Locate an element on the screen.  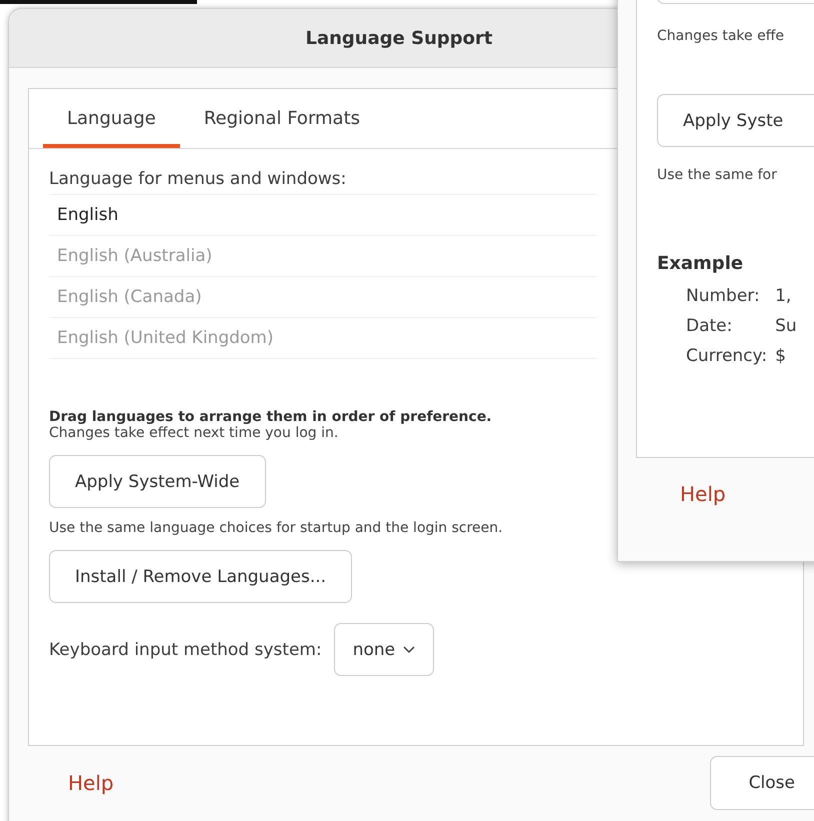
list-heading: Language for menus and windows: is located at coordinates (197, 179).